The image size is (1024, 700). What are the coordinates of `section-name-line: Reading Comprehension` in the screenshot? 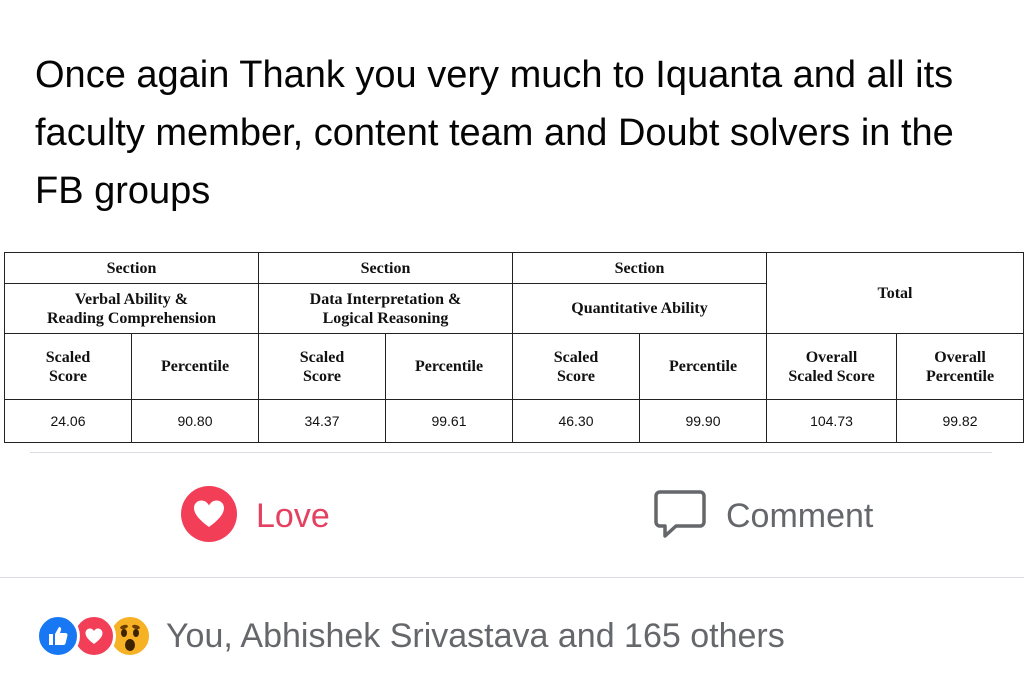 It's located at (131, 318).